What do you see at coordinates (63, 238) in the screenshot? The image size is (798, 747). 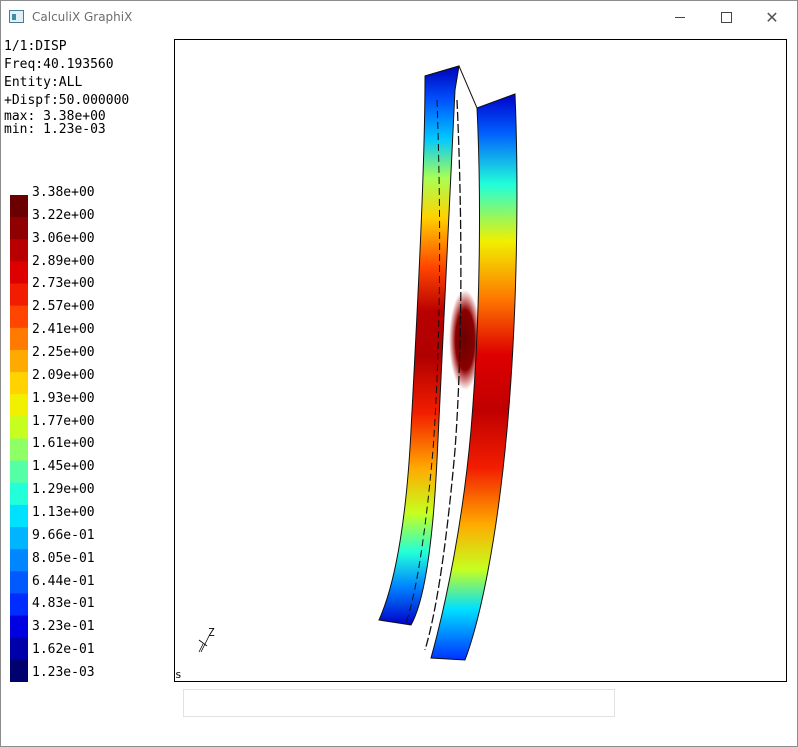 I see `color-scale-label: 3.06e+00` at bounding box center [63, 238].